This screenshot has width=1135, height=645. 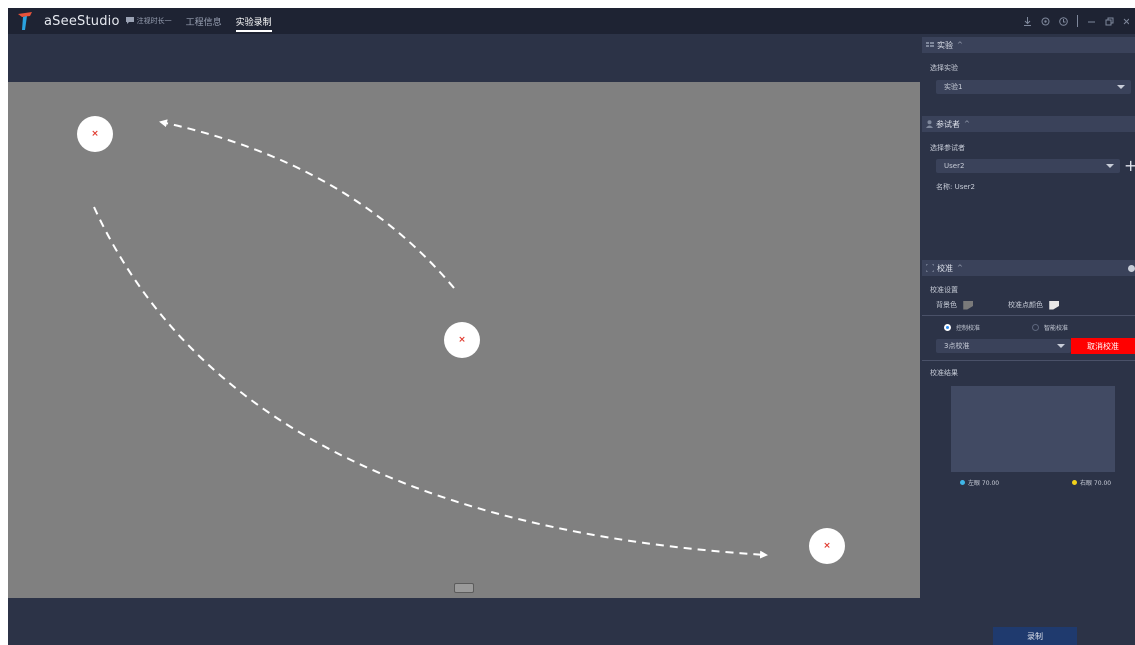 I want to click on calibration-target-bottom-right: ×, so click(x=827, y=546).